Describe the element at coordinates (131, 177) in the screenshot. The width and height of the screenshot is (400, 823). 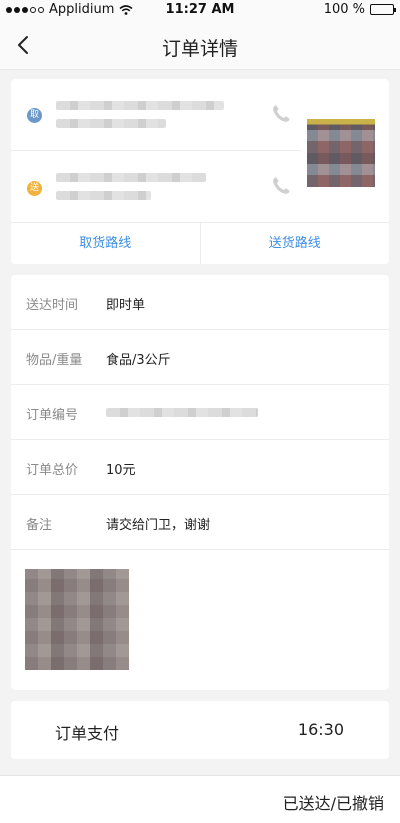
I see `delivery-address-redacted` at that location.